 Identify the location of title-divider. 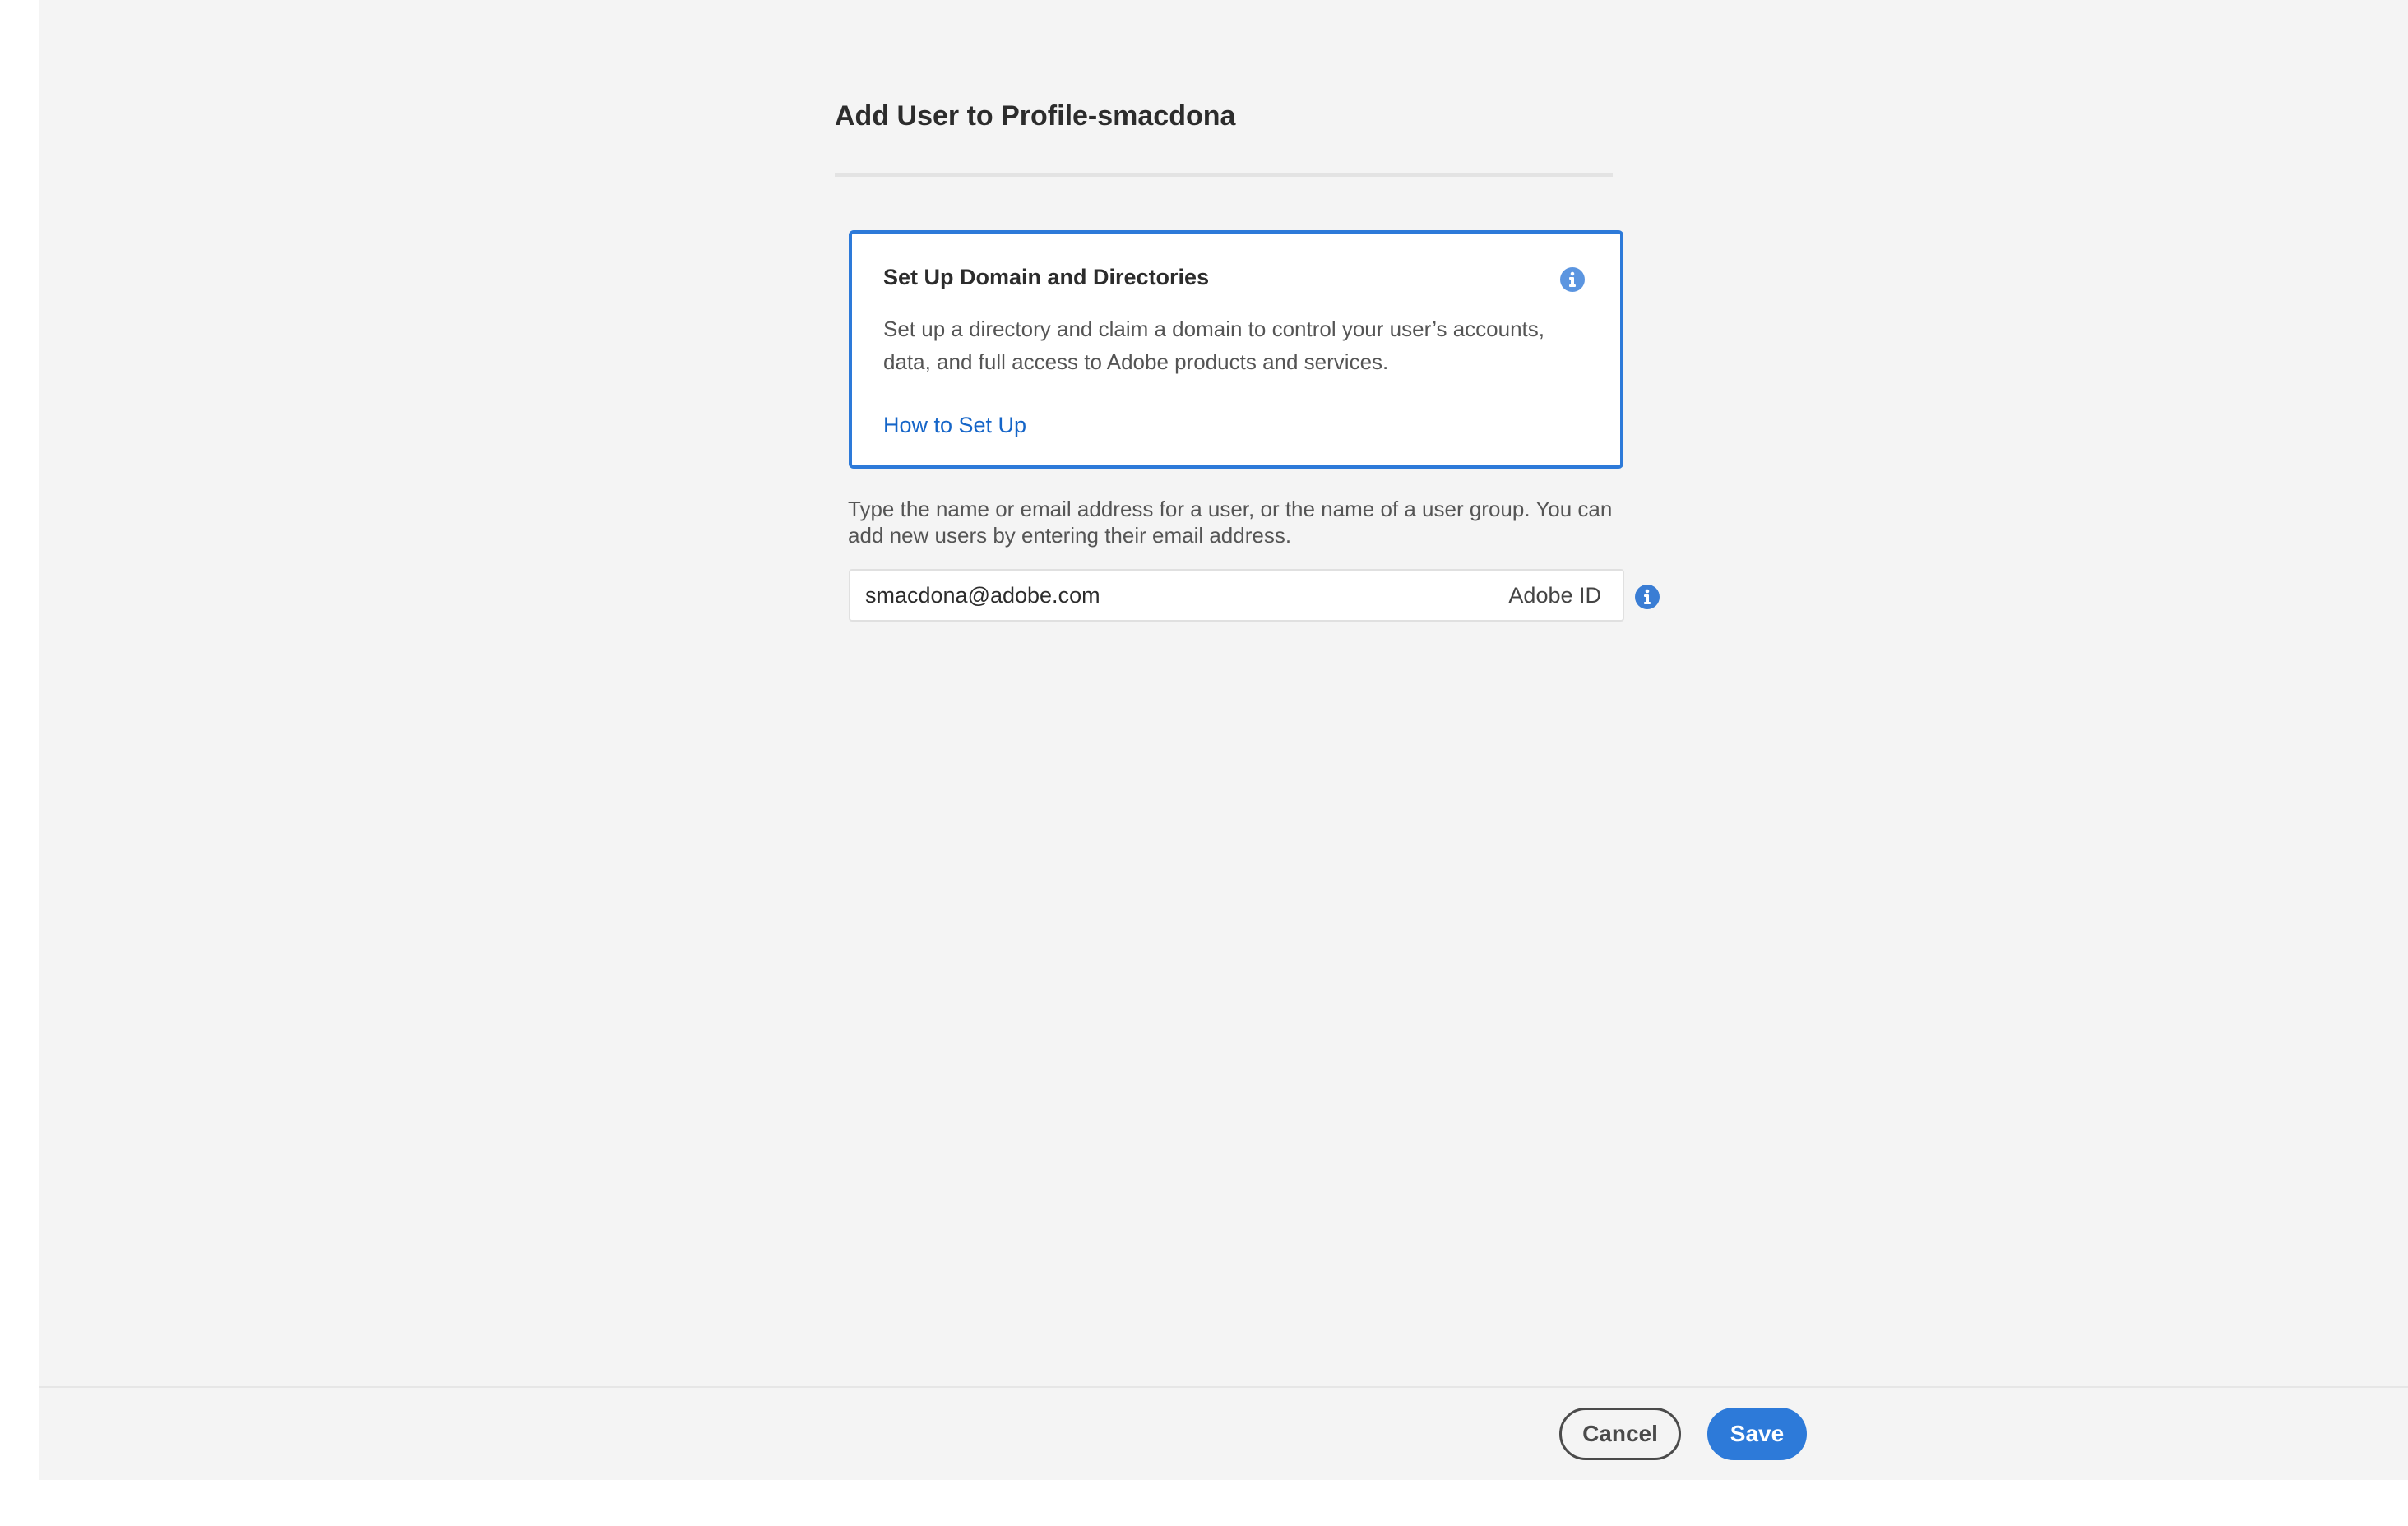
(1224, 175).